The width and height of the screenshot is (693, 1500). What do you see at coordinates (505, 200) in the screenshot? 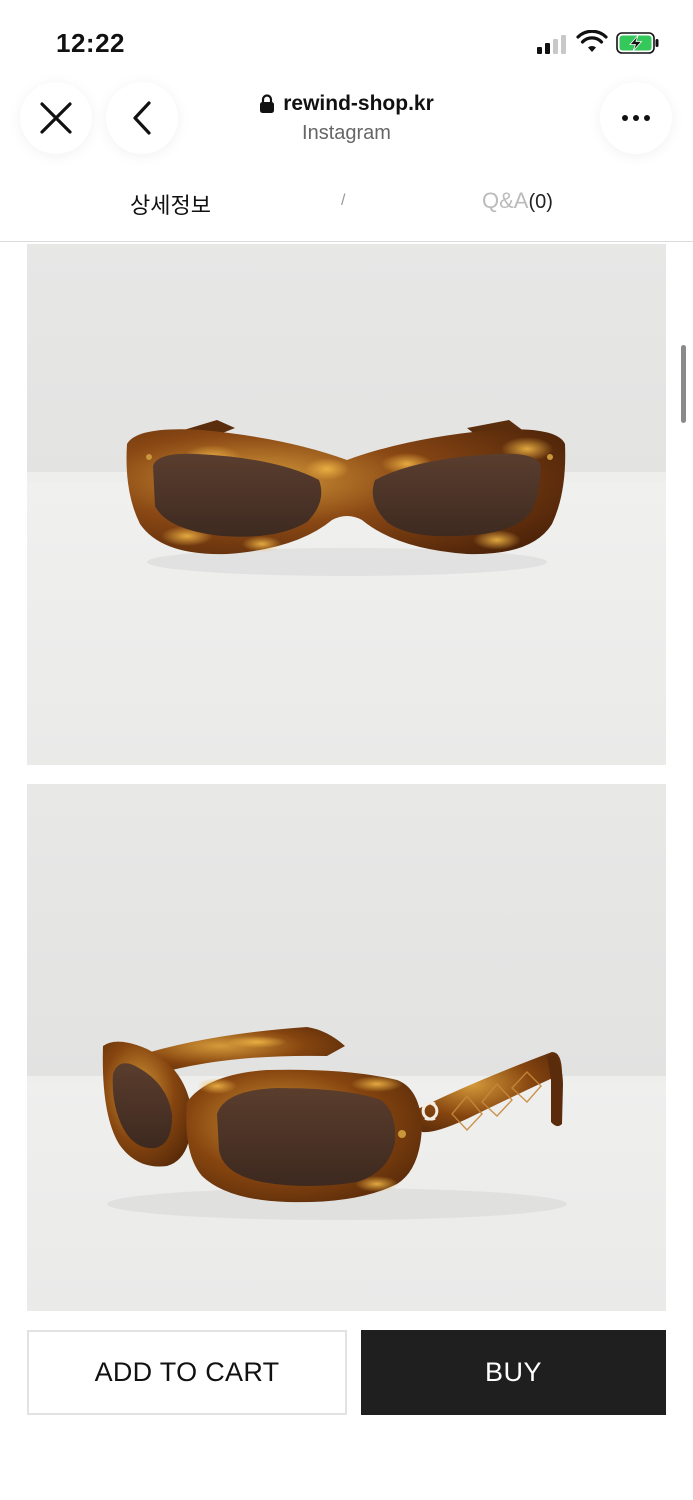
I see `tab-qa-label: Q&A` at bounding box center [505, 200].